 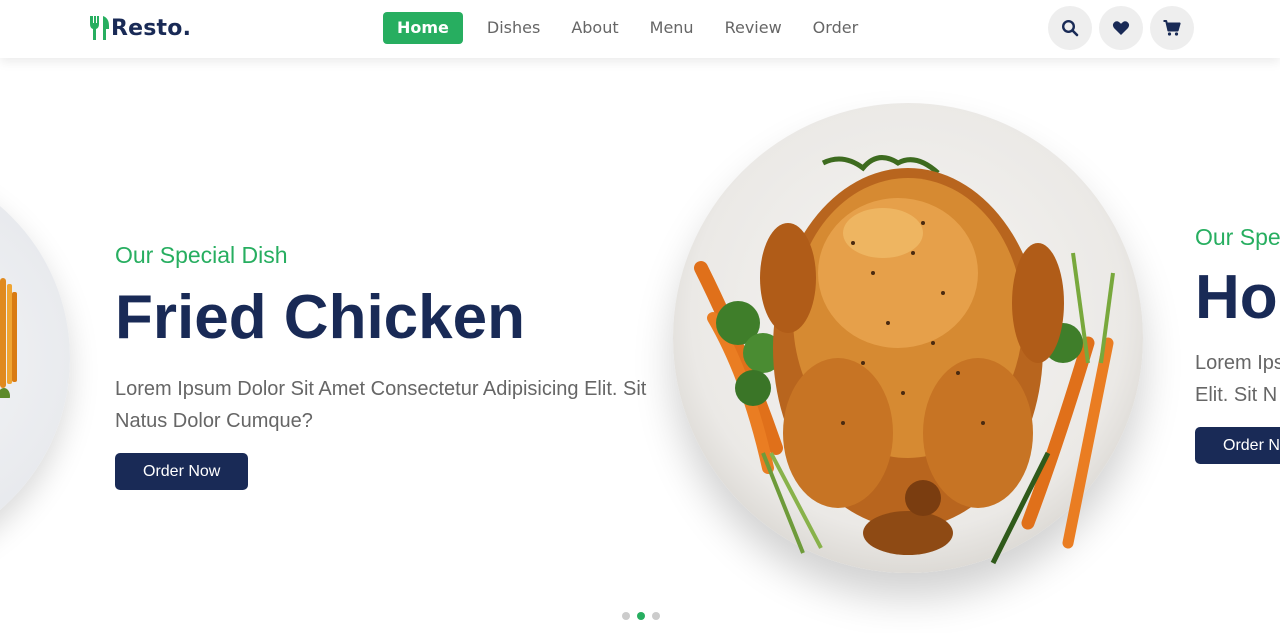 I want to click on brand-name: Resto., so click(x=151, y=28).